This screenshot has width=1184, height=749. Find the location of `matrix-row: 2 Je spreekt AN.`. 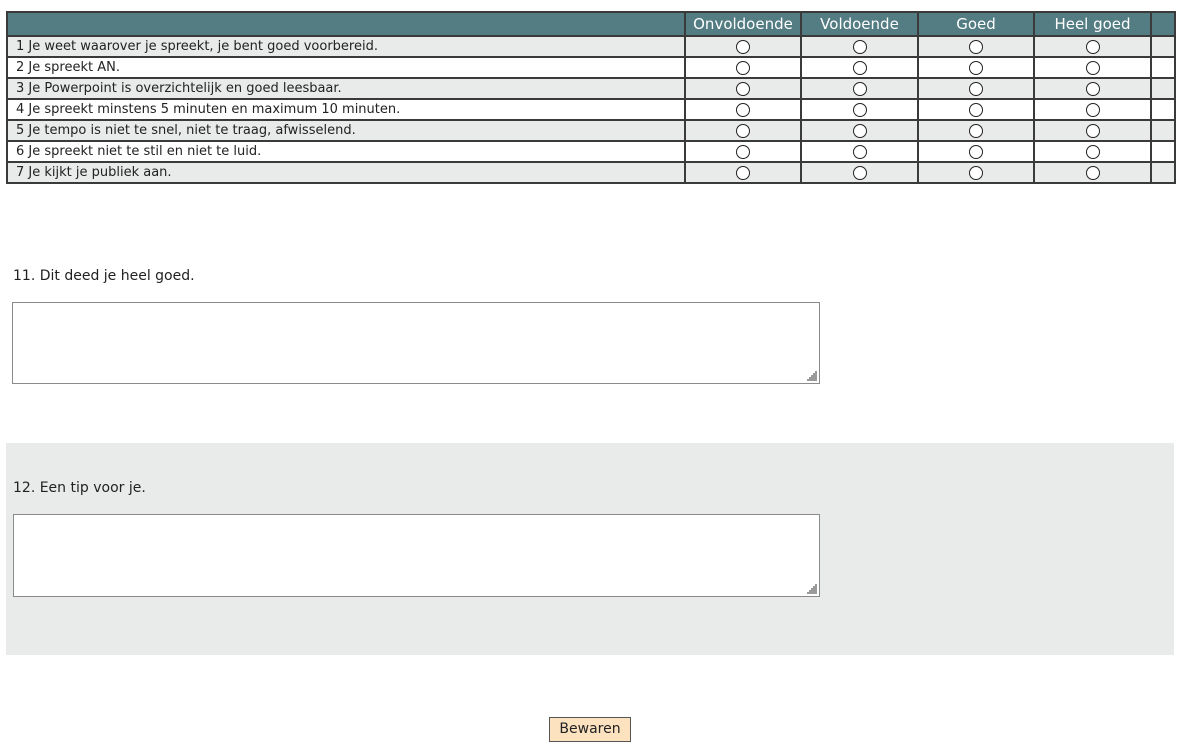

matrix-row: 2 Je spreekt AN. is located at coordinates (591, 67).